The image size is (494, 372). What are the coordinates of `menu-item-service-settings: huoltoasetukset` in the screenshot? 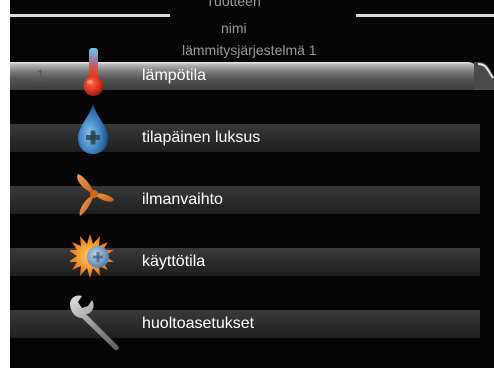 It's located at (252, 323).